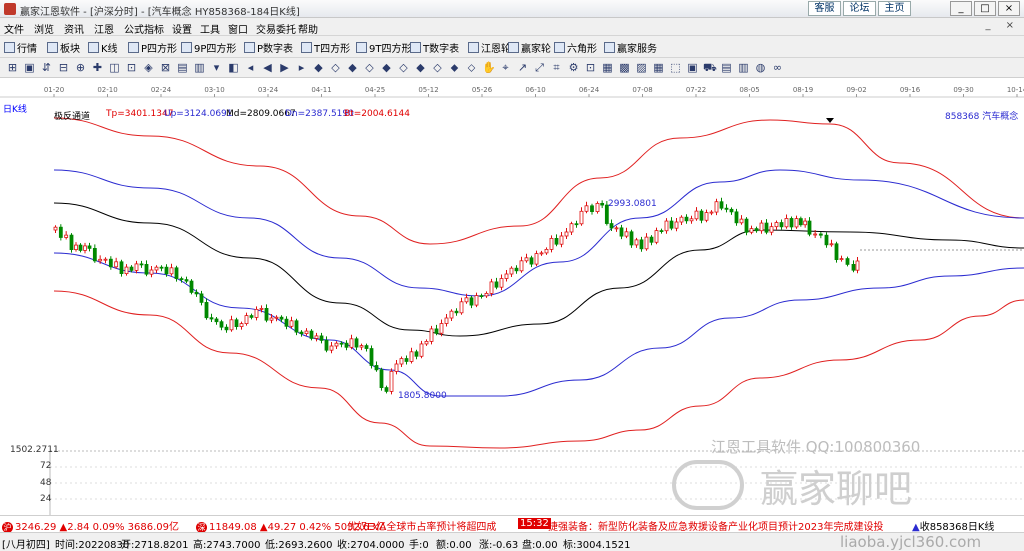 This screenshot has width=1024, height=551. I want to click on toolbar-p-table-button: P数字表, so click(268, 47).